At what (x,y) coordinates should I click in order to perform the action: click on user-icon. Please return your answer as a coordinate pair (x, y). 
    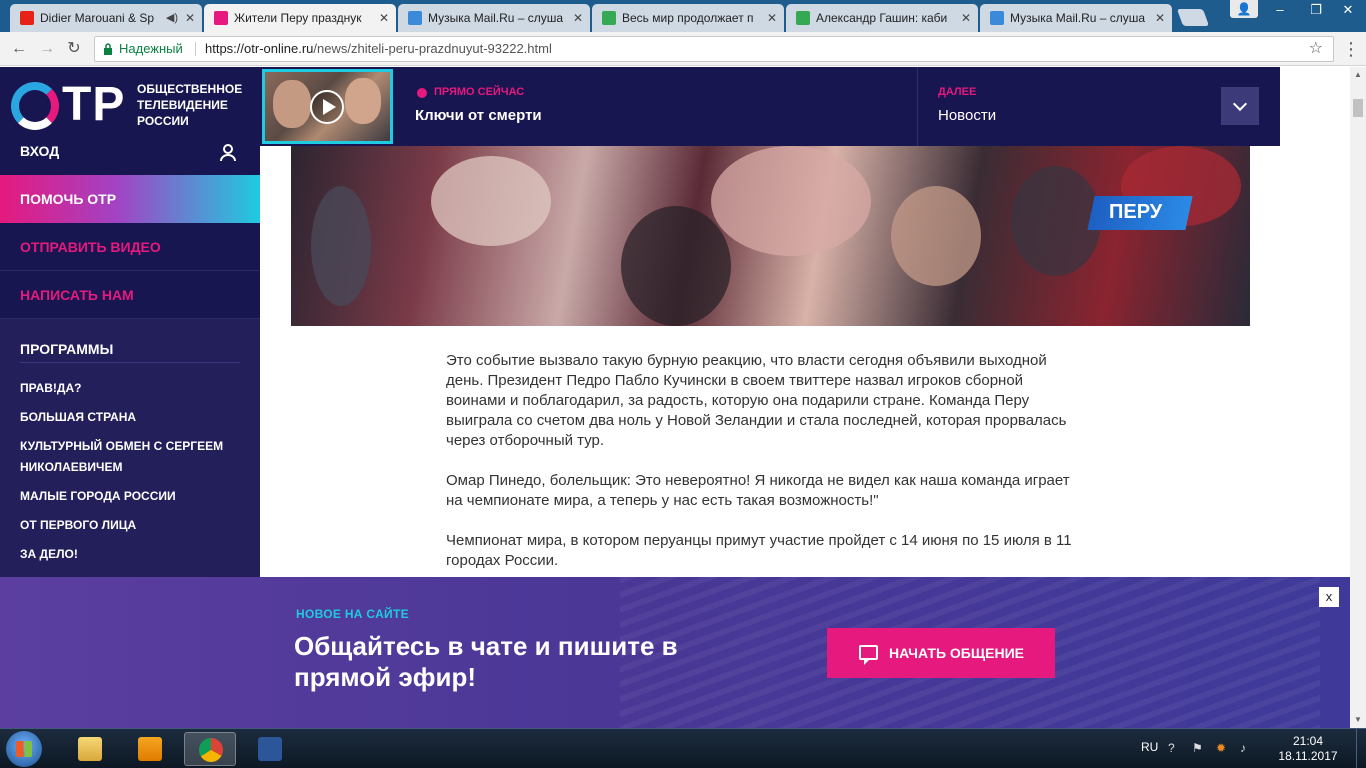
    Looking at the image, I should click on (228, 153).